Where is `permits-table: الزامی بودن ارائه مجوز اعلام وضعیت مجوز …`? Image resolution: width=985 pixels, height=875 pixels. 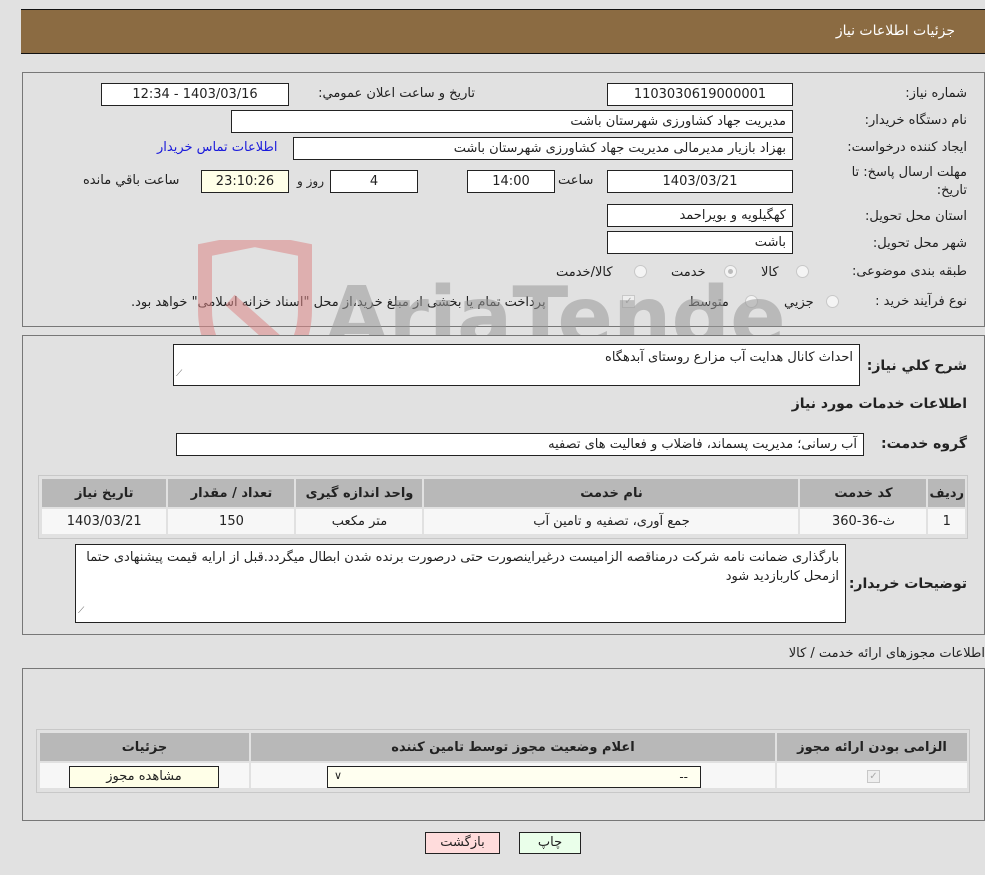 permits-table: الزامی بودن ارائه مجوز اعلام وضعیت مجوز … is located at coordinates (503, 760).